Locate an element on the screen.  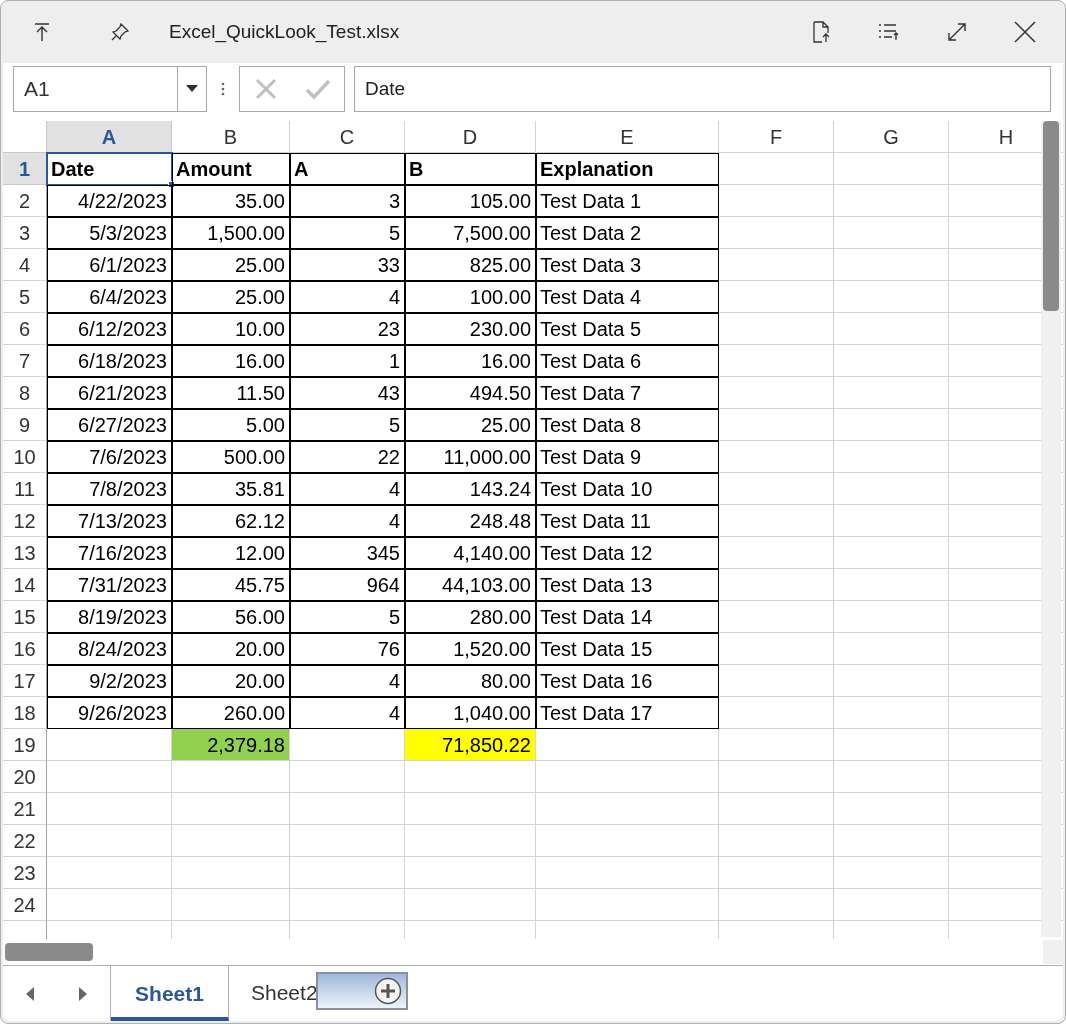
row-header: 8 is located at coordinates (25, 393).